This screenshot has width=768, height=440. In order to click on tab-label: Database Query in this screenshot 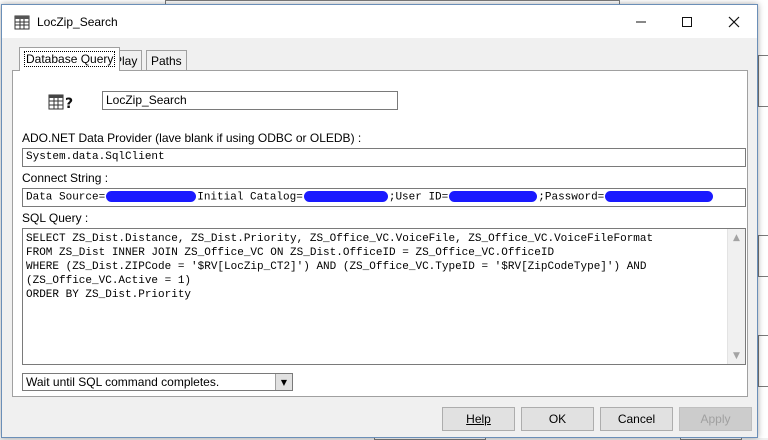, I will do `click(70, 59)`.